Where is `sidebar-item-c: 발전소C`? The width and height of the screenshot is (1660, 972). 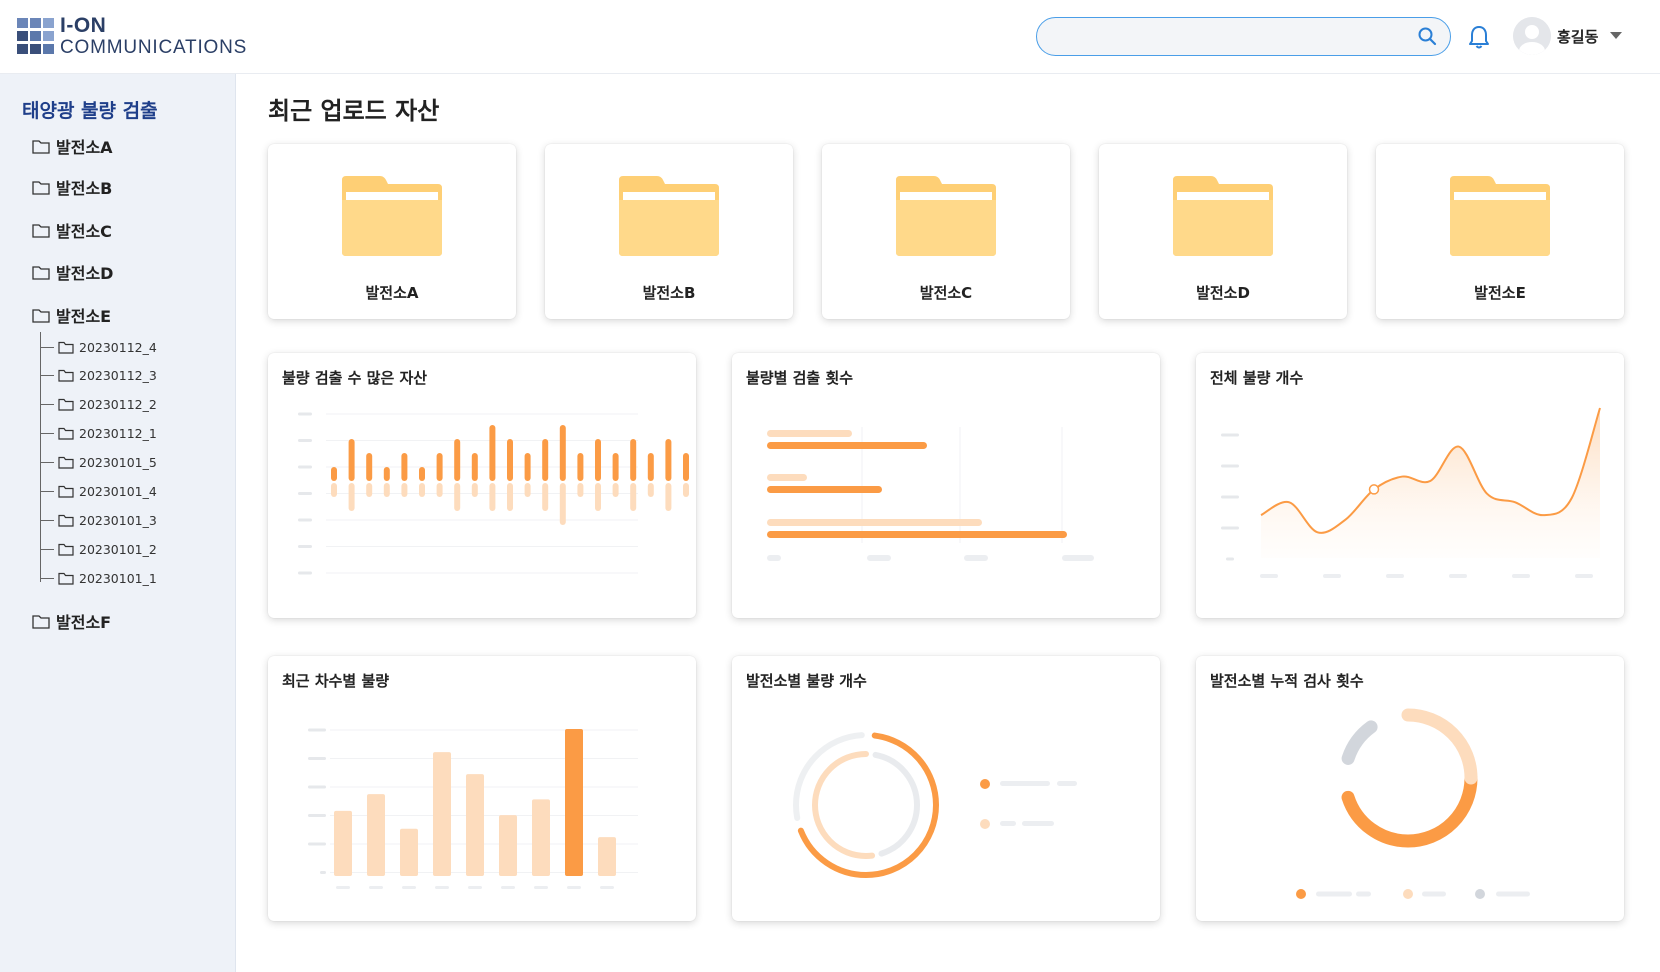 sidebar-item-c: 발전소C is located at coordinates (72, 230).